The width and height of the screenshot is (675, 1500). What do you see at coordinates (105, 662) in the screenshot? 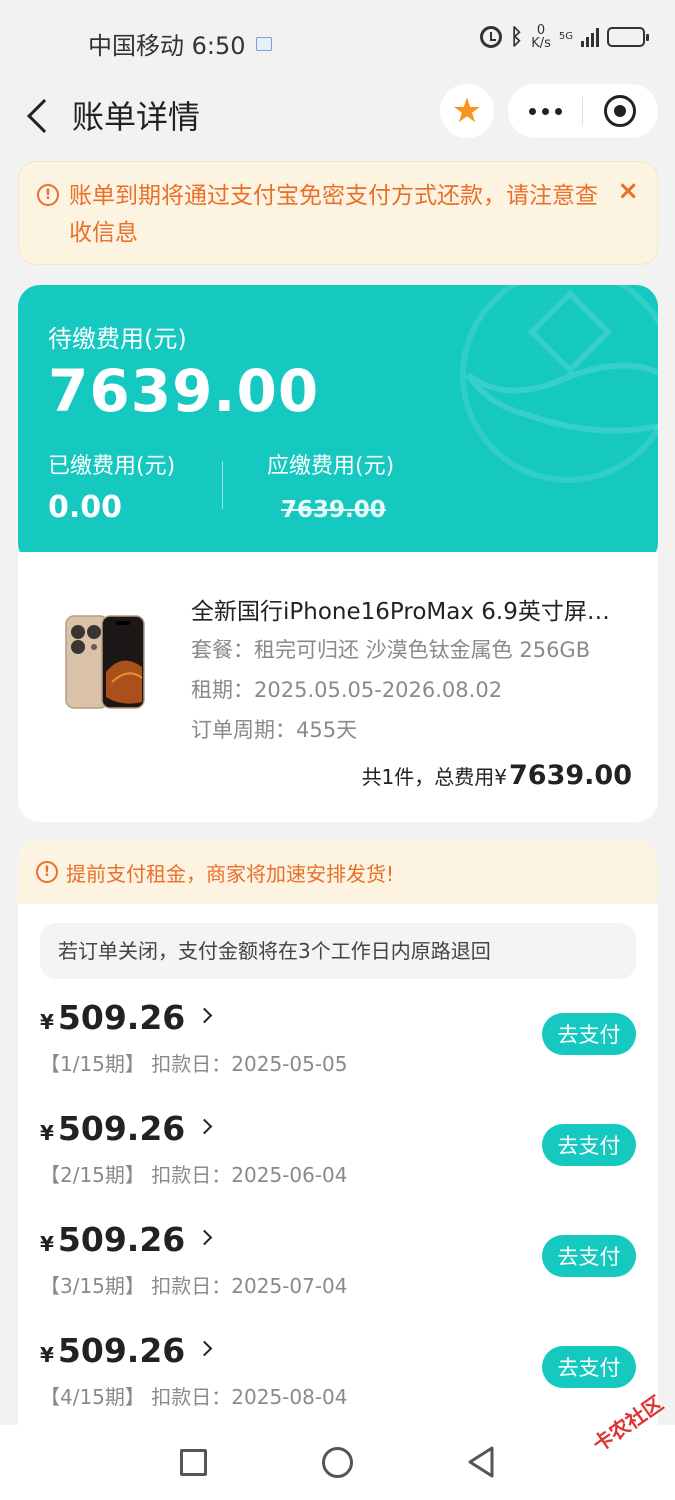
I see `phone-product-image` at bounding box center [105, 662].